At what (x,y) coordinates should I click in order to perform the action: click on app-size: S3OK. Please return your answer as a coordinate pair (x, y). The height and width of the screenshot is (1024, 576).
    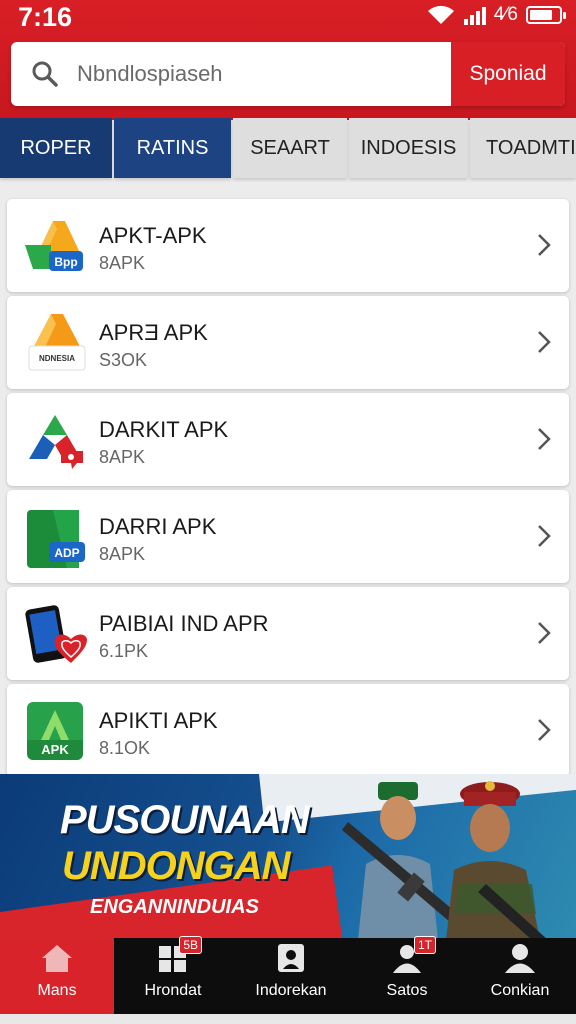
    Looking at the image, I should click on (123, 360).